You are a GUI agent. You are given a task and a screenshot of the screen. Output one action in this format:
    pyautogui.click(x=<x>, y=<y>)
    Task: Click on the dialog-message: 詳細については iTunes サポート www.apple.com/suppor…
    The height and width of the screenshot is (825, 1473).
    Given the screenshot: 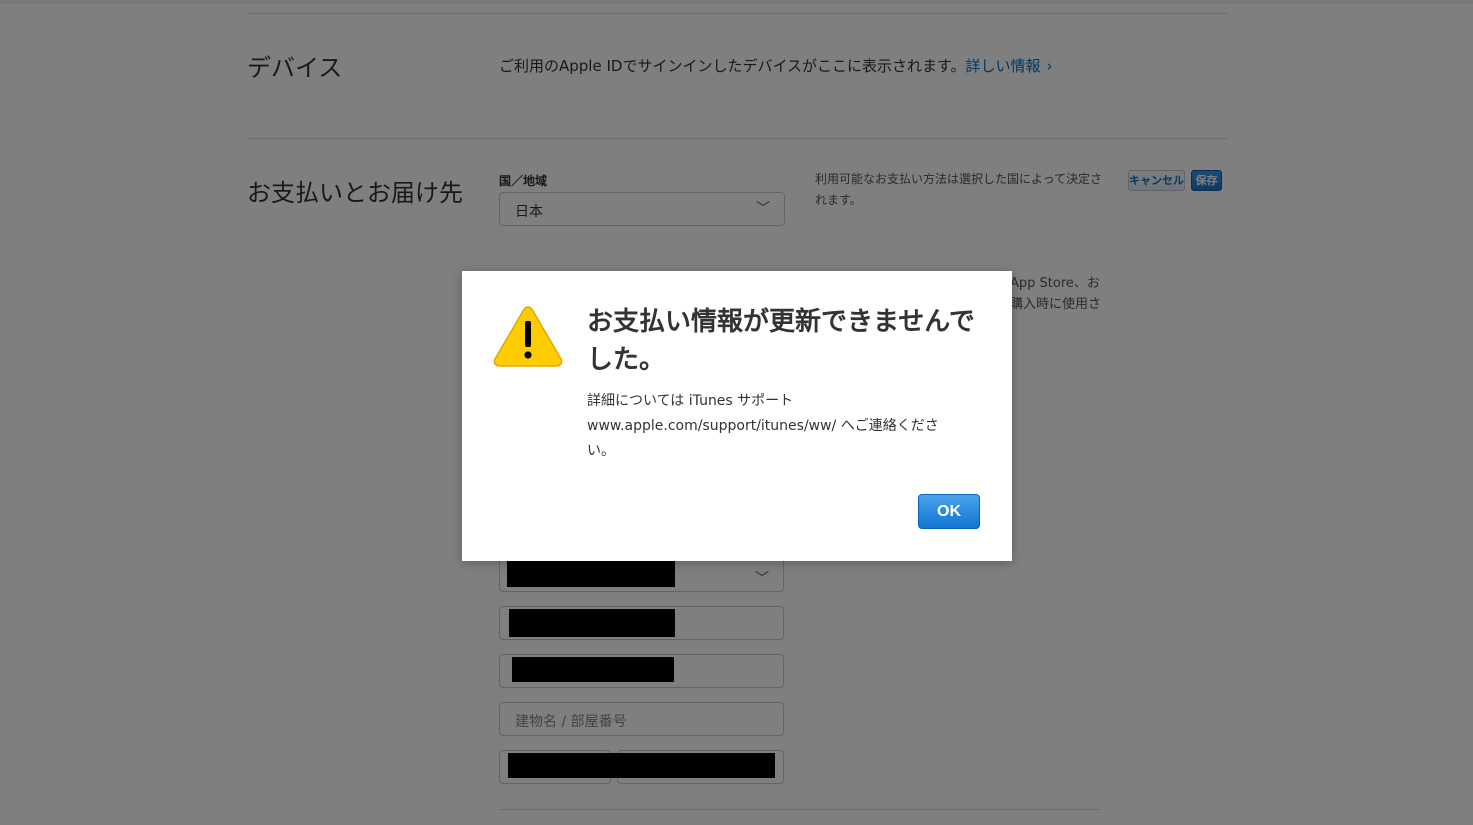 What is the action you would take?
    pyautogui.click(x=787, y=426)
    